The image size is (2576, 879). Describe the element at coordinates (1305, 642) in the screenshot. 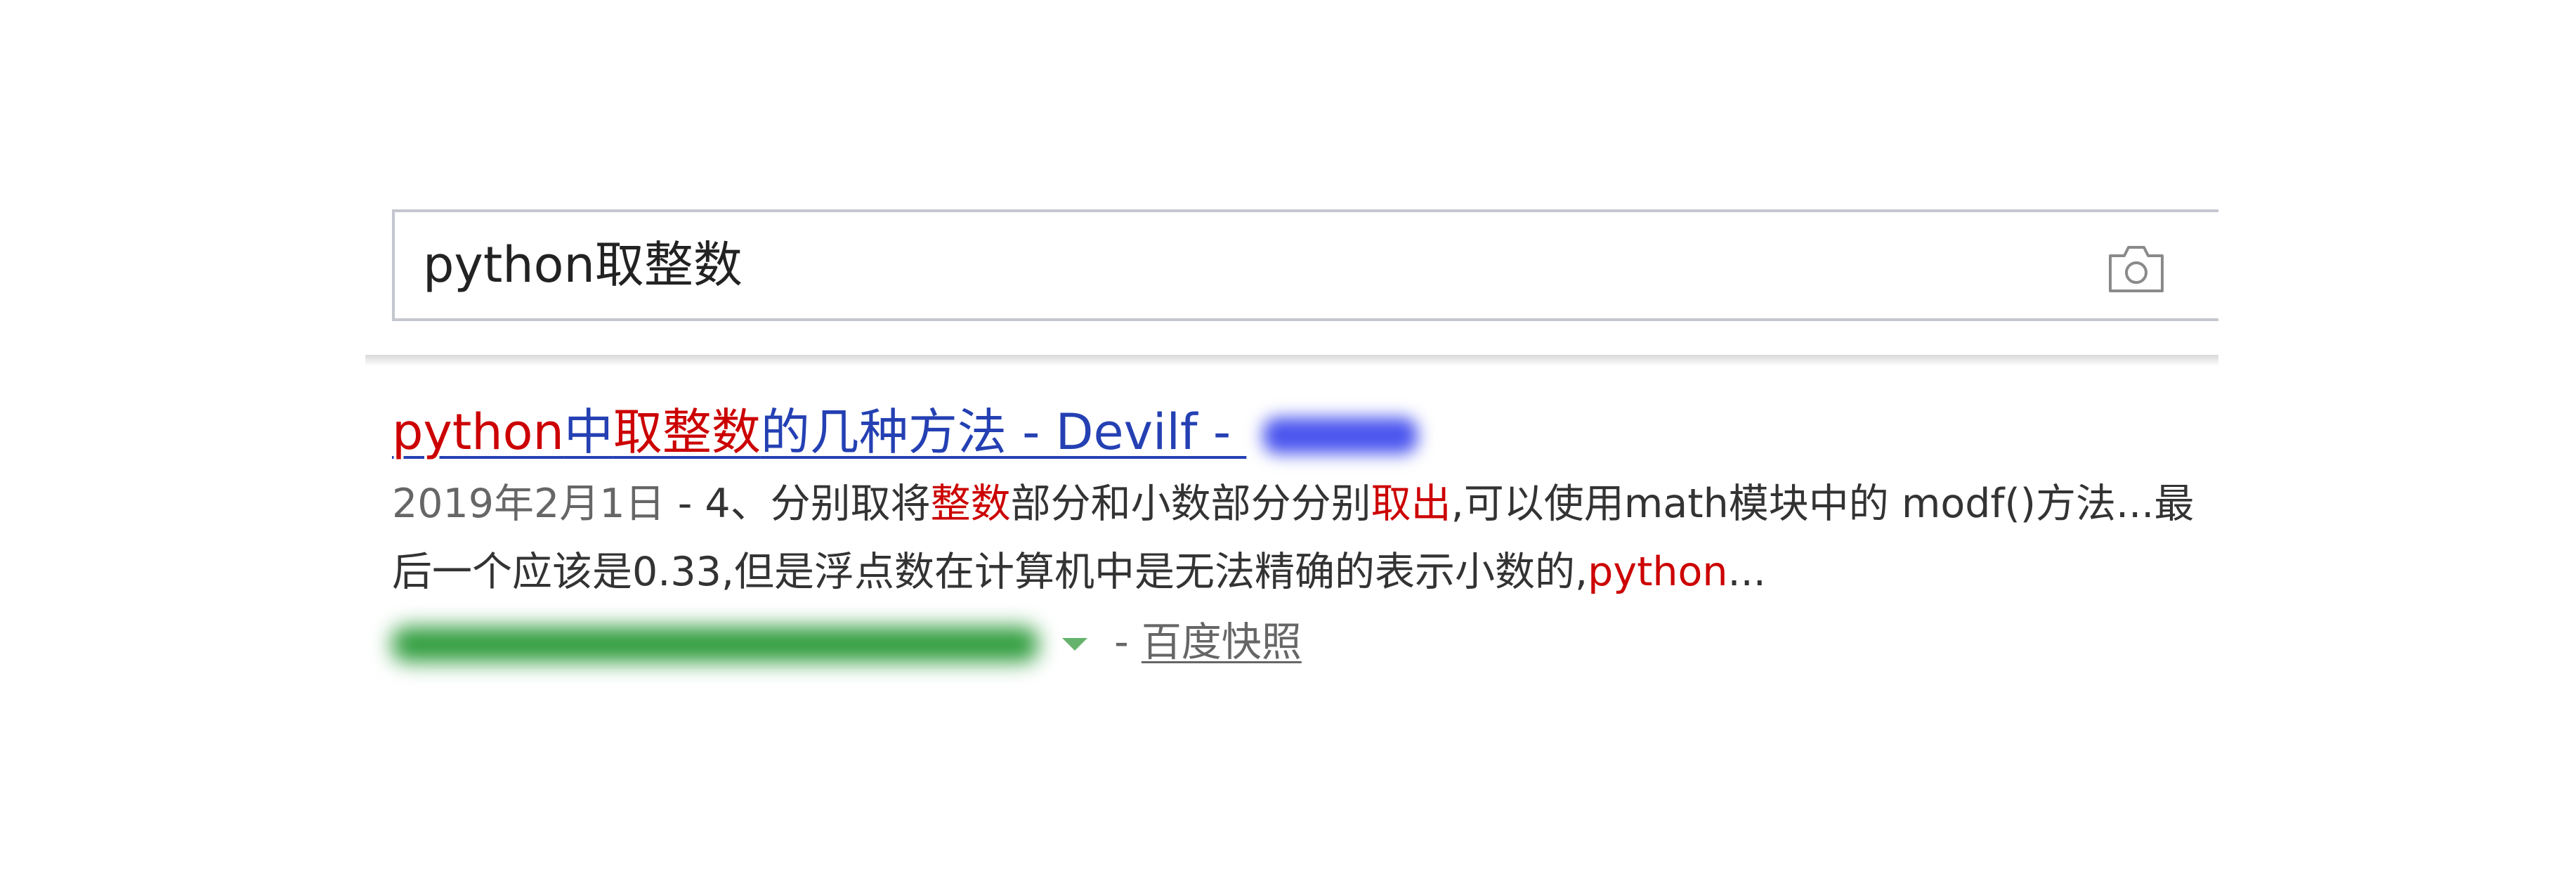

I see `result-url-line: - 百度快照` at that location.